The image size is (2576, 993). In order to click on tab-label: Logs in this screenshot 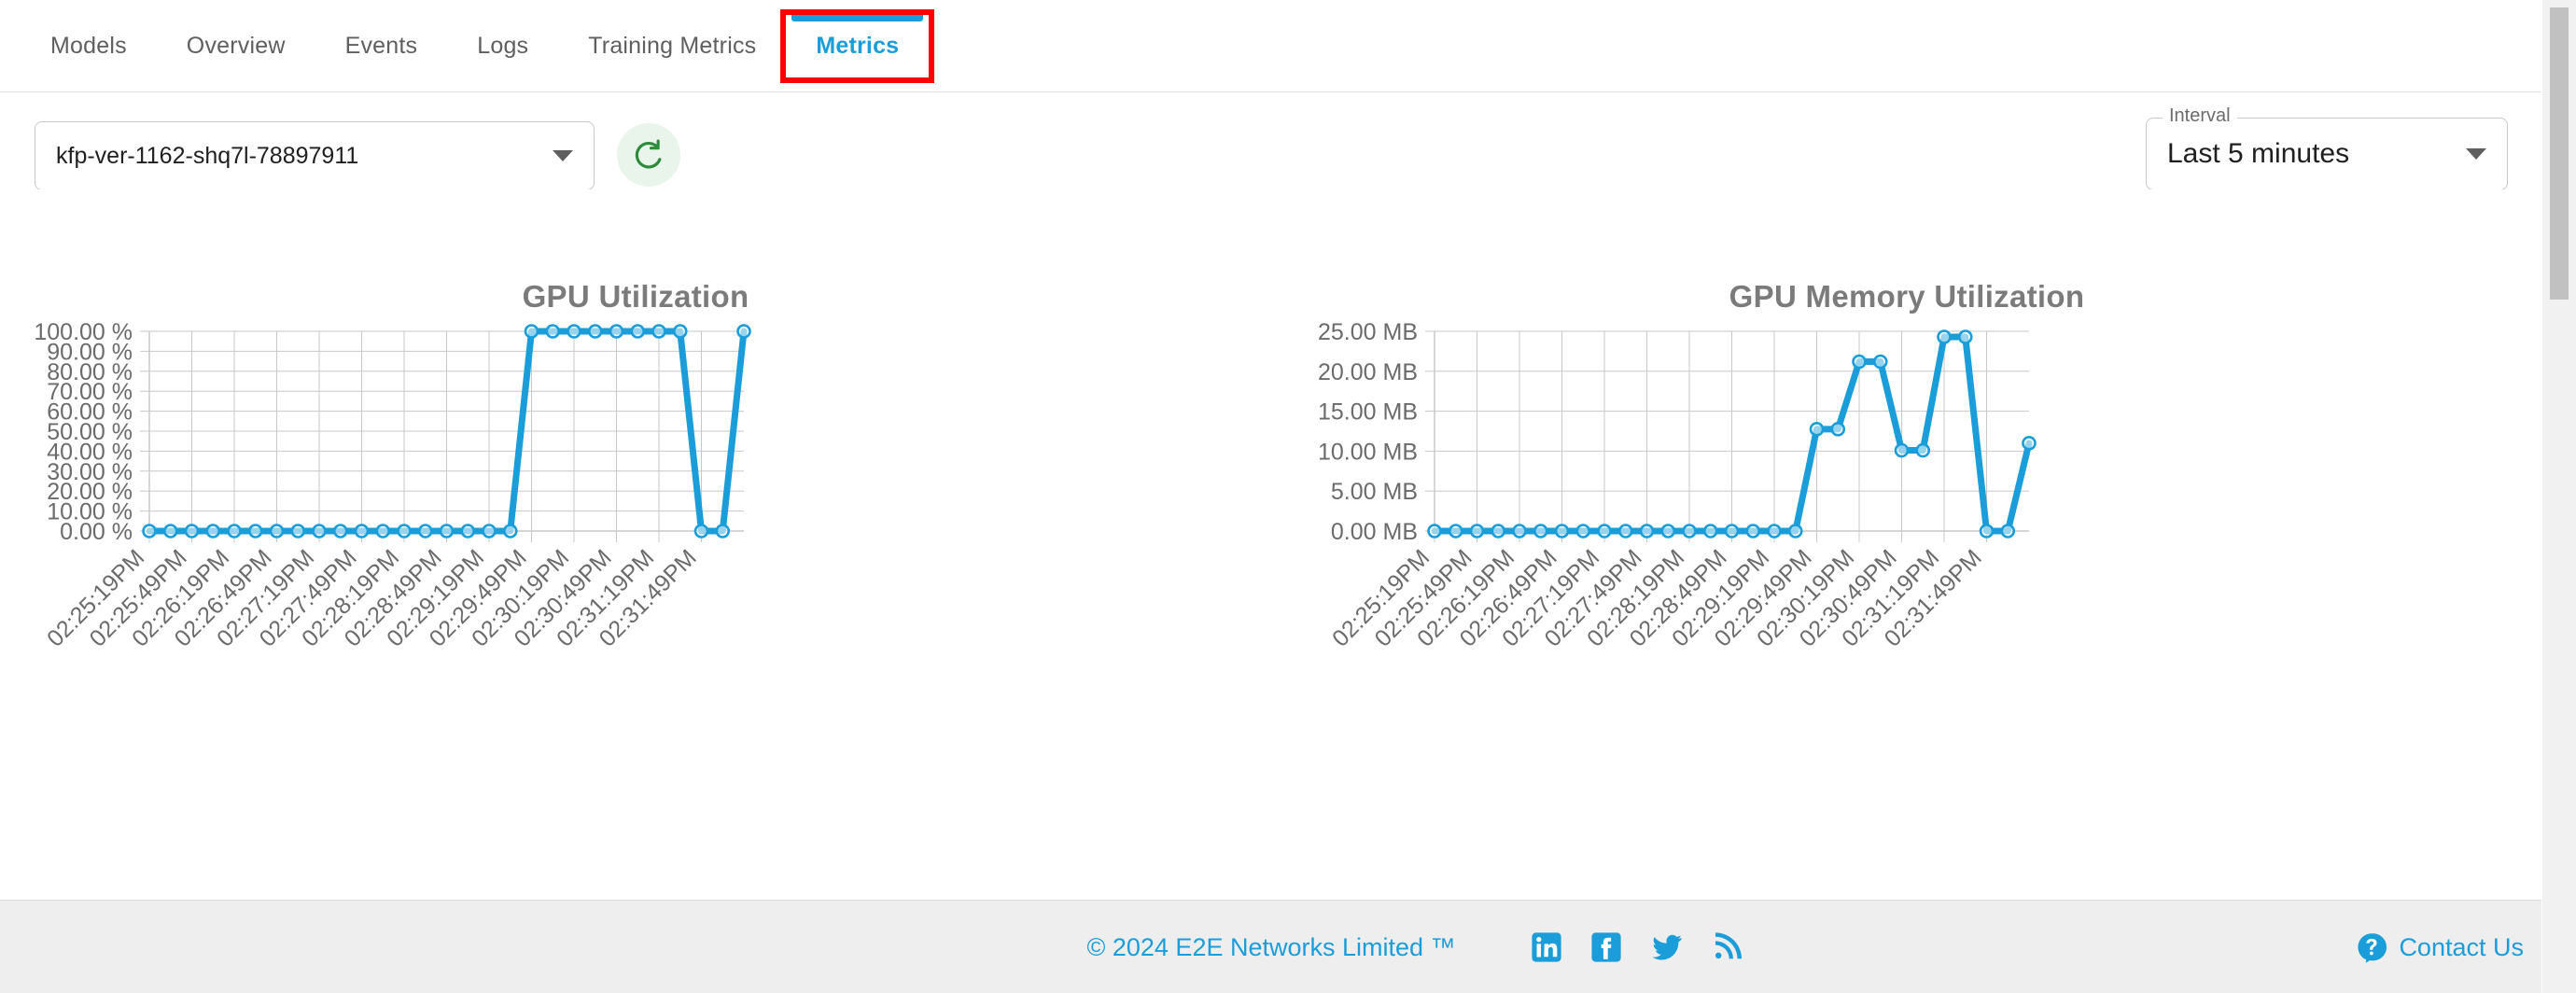, I will do `click(503, 46)`.